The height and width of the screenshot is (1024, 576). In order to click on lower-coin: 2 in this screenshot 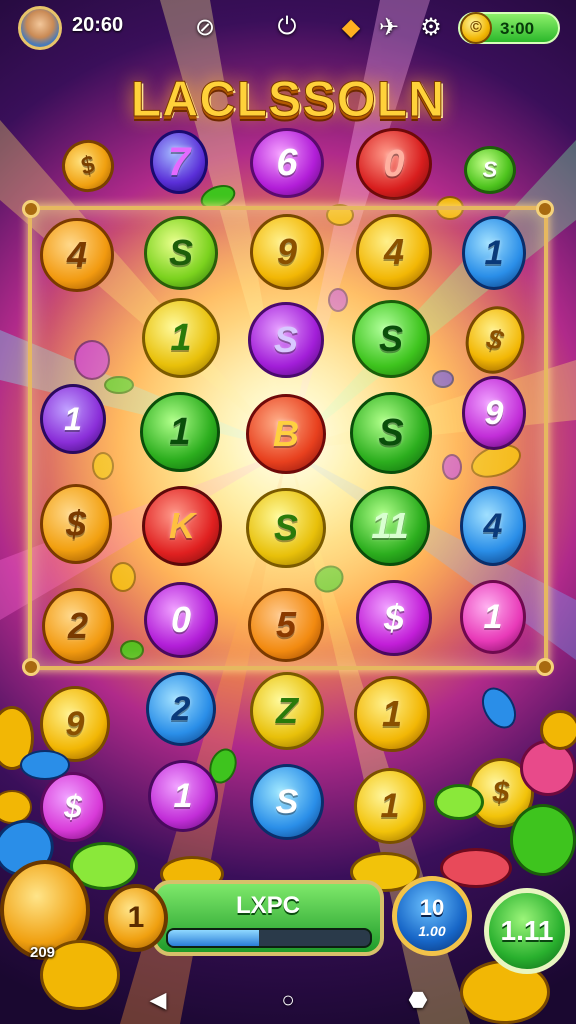, I will do `click(181, 709)`.